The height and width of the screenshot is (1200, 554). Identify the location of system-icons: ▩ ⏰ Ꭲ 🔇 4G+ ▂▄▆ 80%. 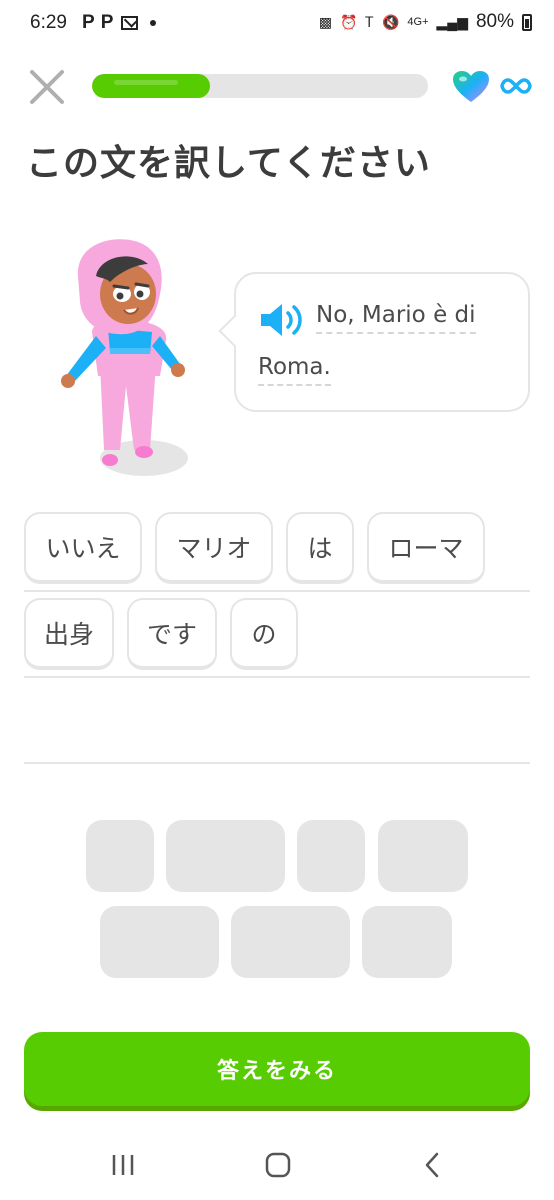
(425, 22).